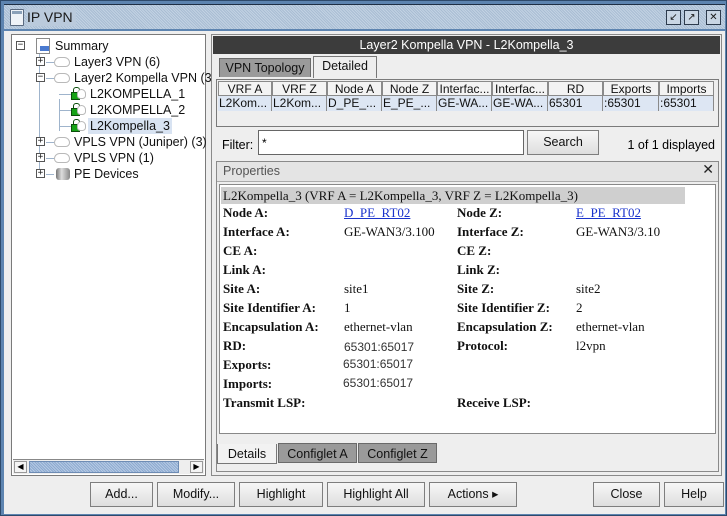 This screenshot has width=727, height=516. What do you see at coordinates (505, 326) in the screenshot?
I see `prop-label: Encapsulation Z:` at bounding box center [505, 326].